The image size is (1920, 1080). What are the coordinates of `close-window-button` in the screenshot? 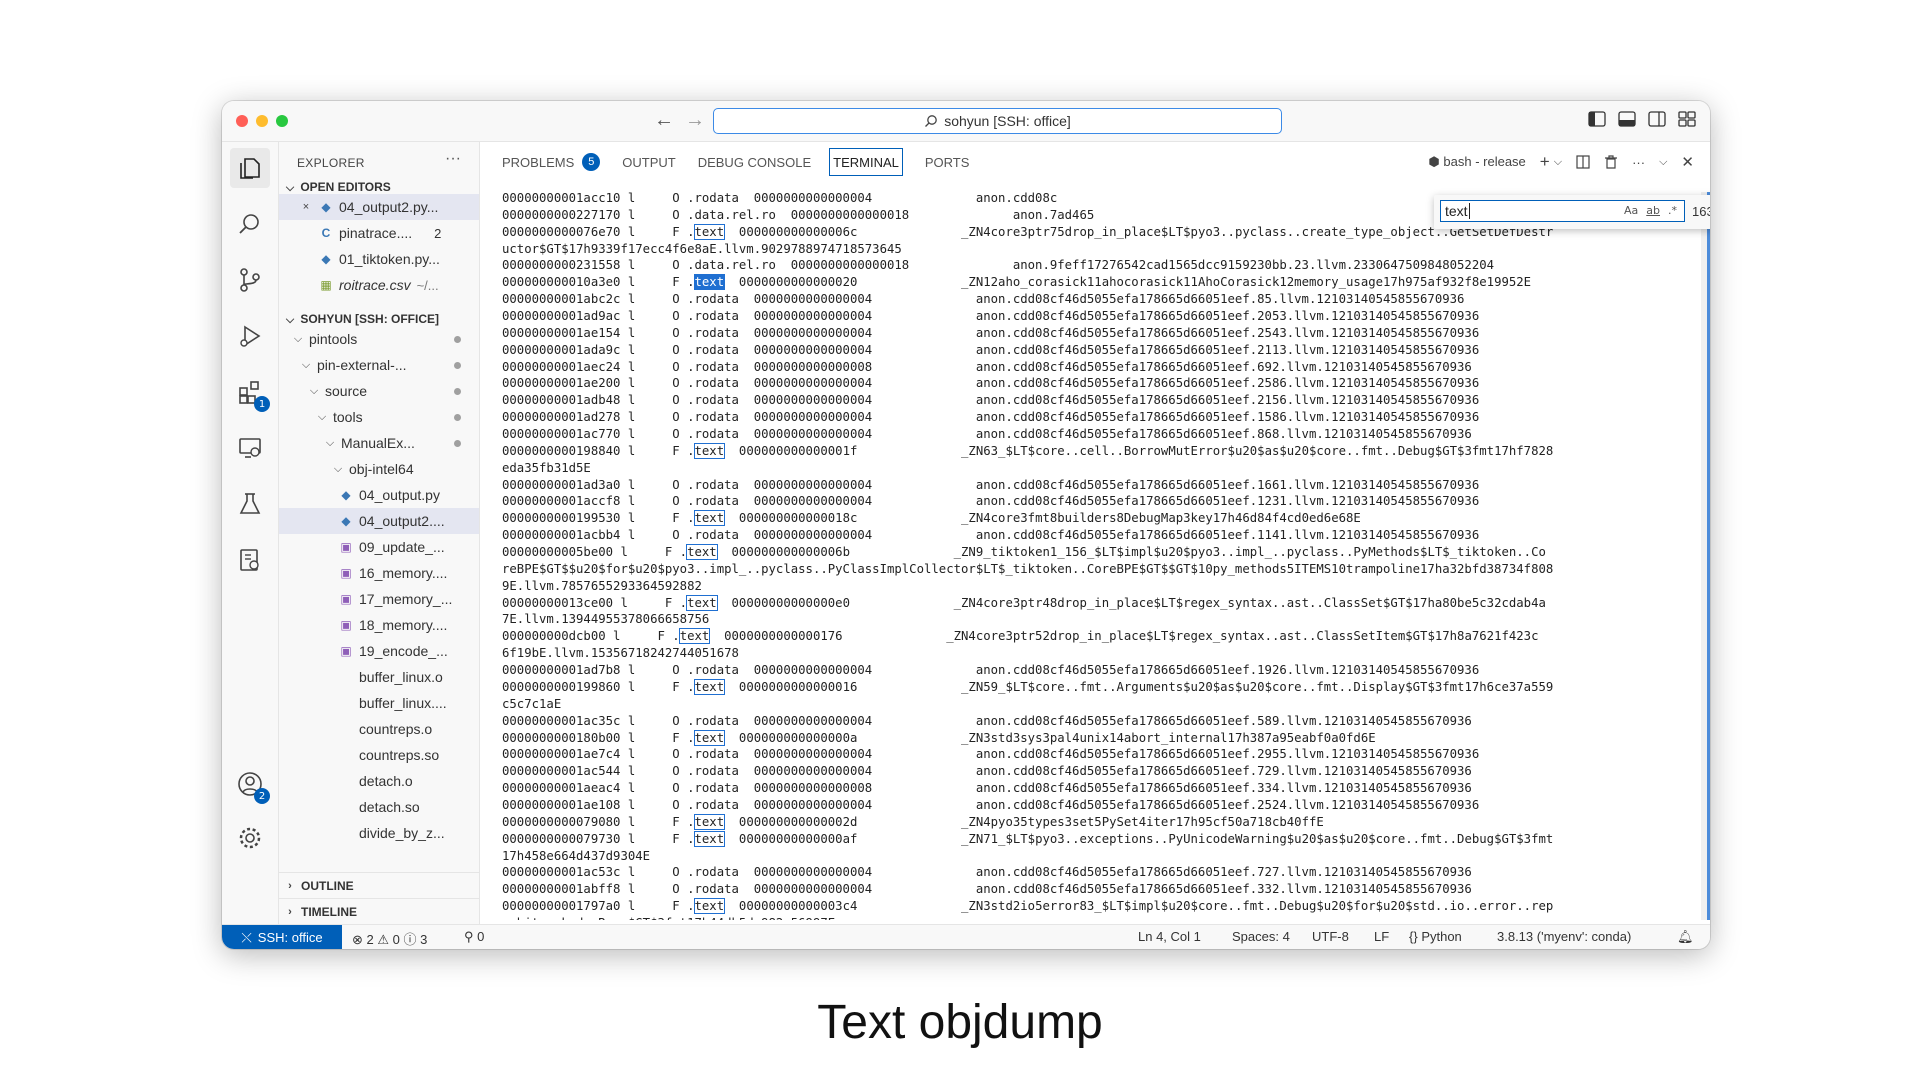 It's located at (242, 121).